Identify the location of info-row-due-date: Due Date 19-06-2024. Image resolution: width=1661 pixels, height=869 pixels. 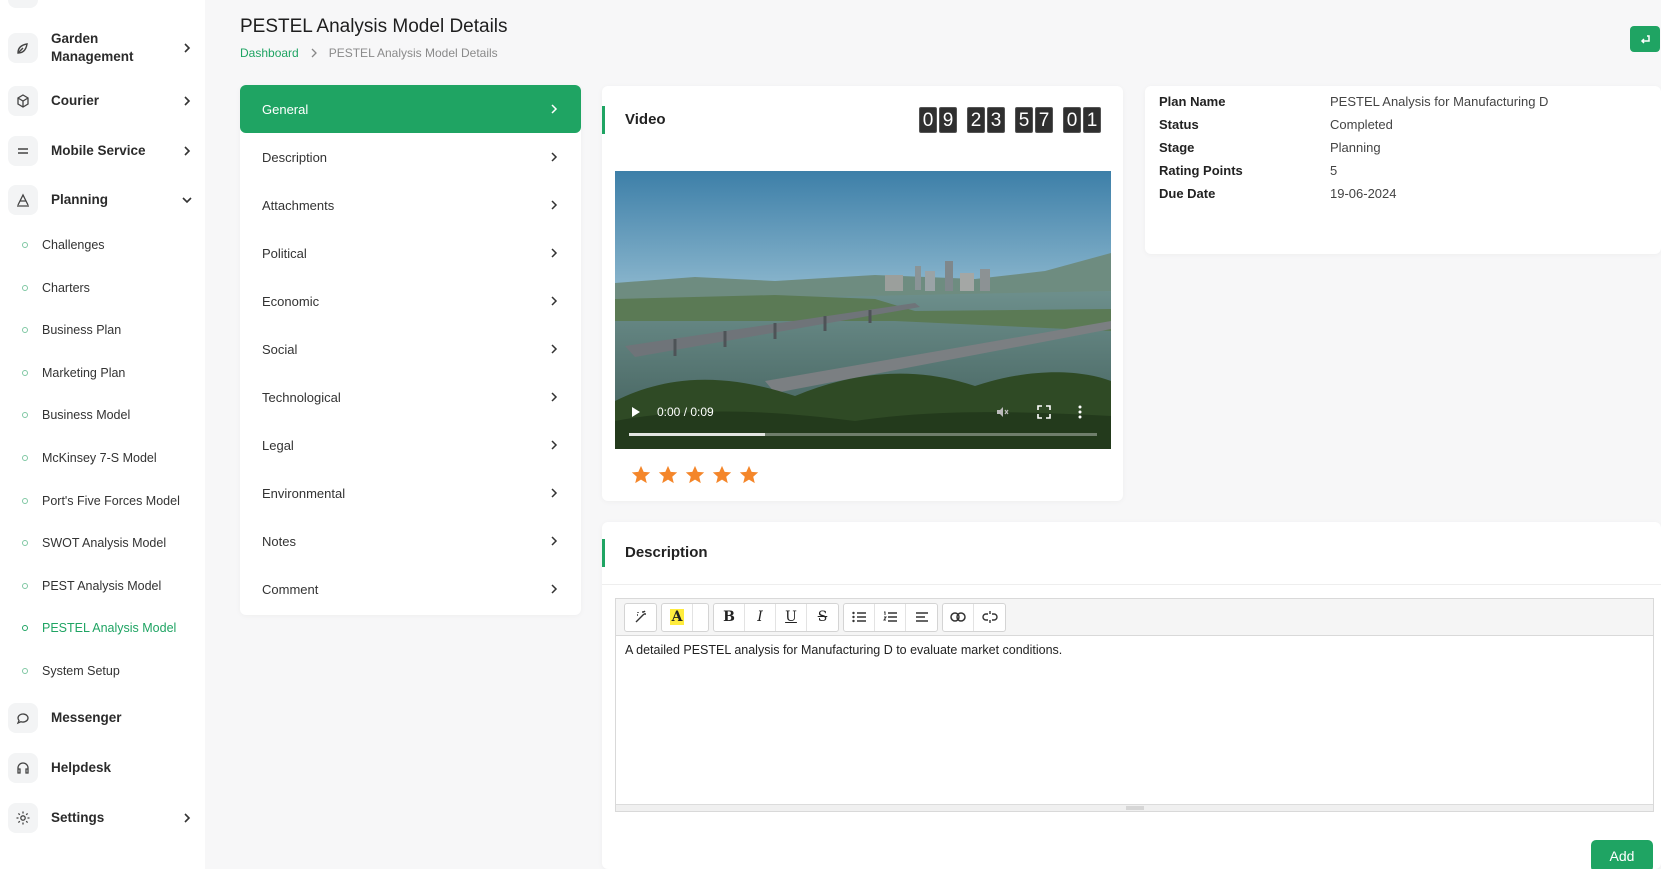
(1278, 193).